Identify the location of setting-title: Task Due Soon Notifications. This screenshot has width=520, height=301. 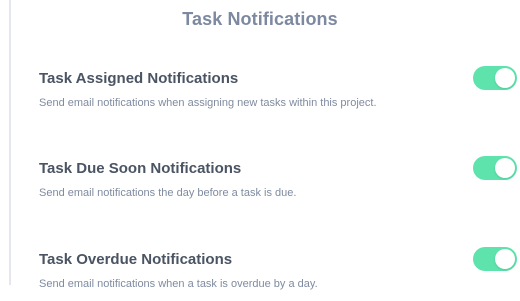
(140, 168).